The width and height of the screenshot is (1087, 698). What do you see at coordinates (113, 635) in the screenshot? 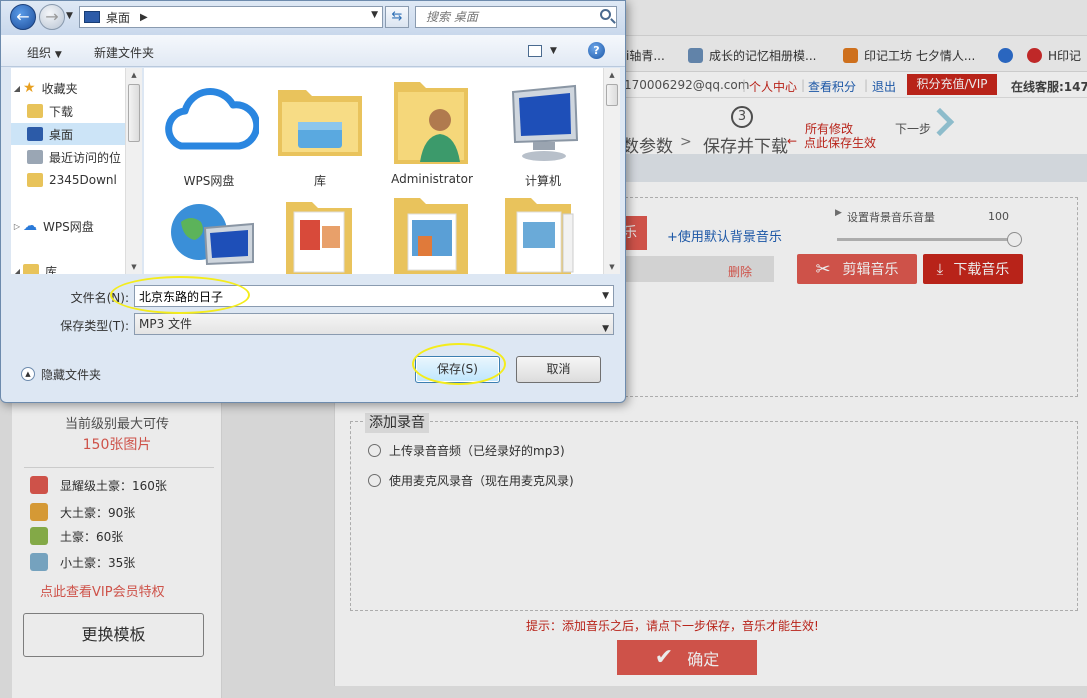
I see `swap-template-button: 更换模板` at bounding box center [113, 635].